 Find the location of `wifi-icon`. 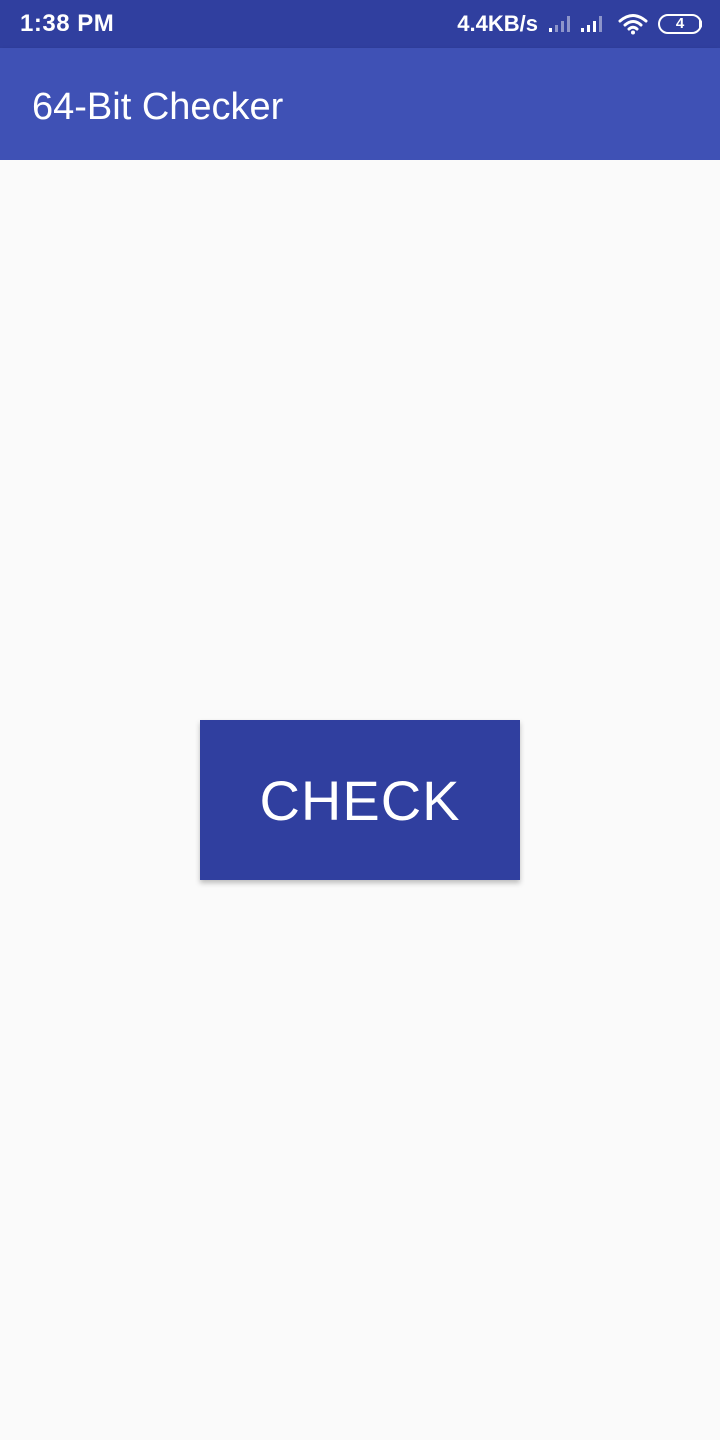

wifi-icon is located at coordinates (633, 24).